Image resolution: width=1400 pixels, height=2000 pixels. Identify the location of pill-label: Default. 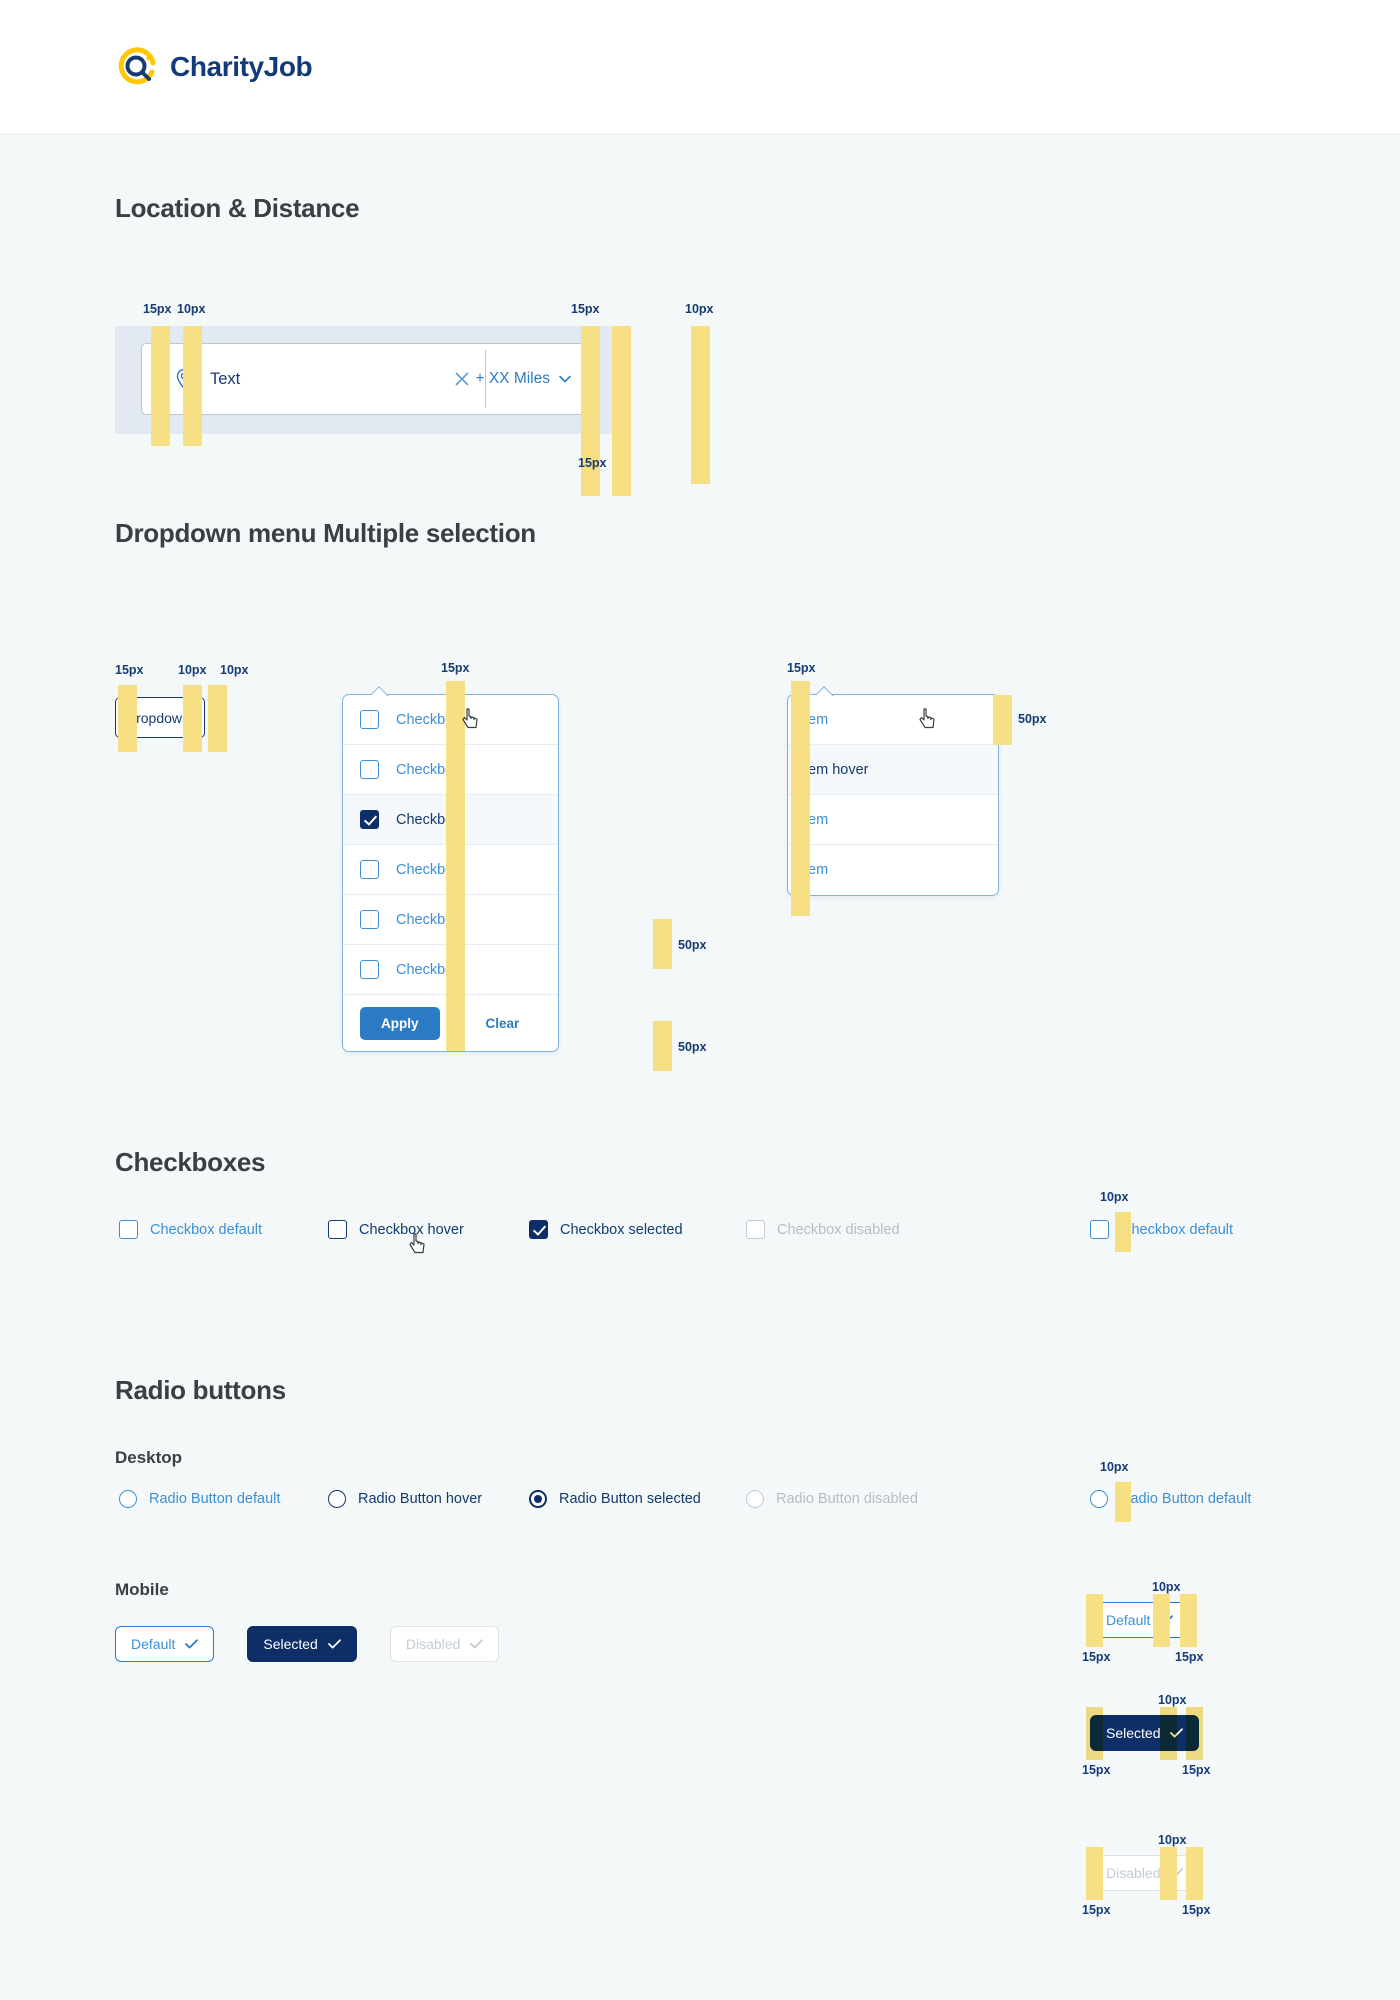
(1128, 1620).